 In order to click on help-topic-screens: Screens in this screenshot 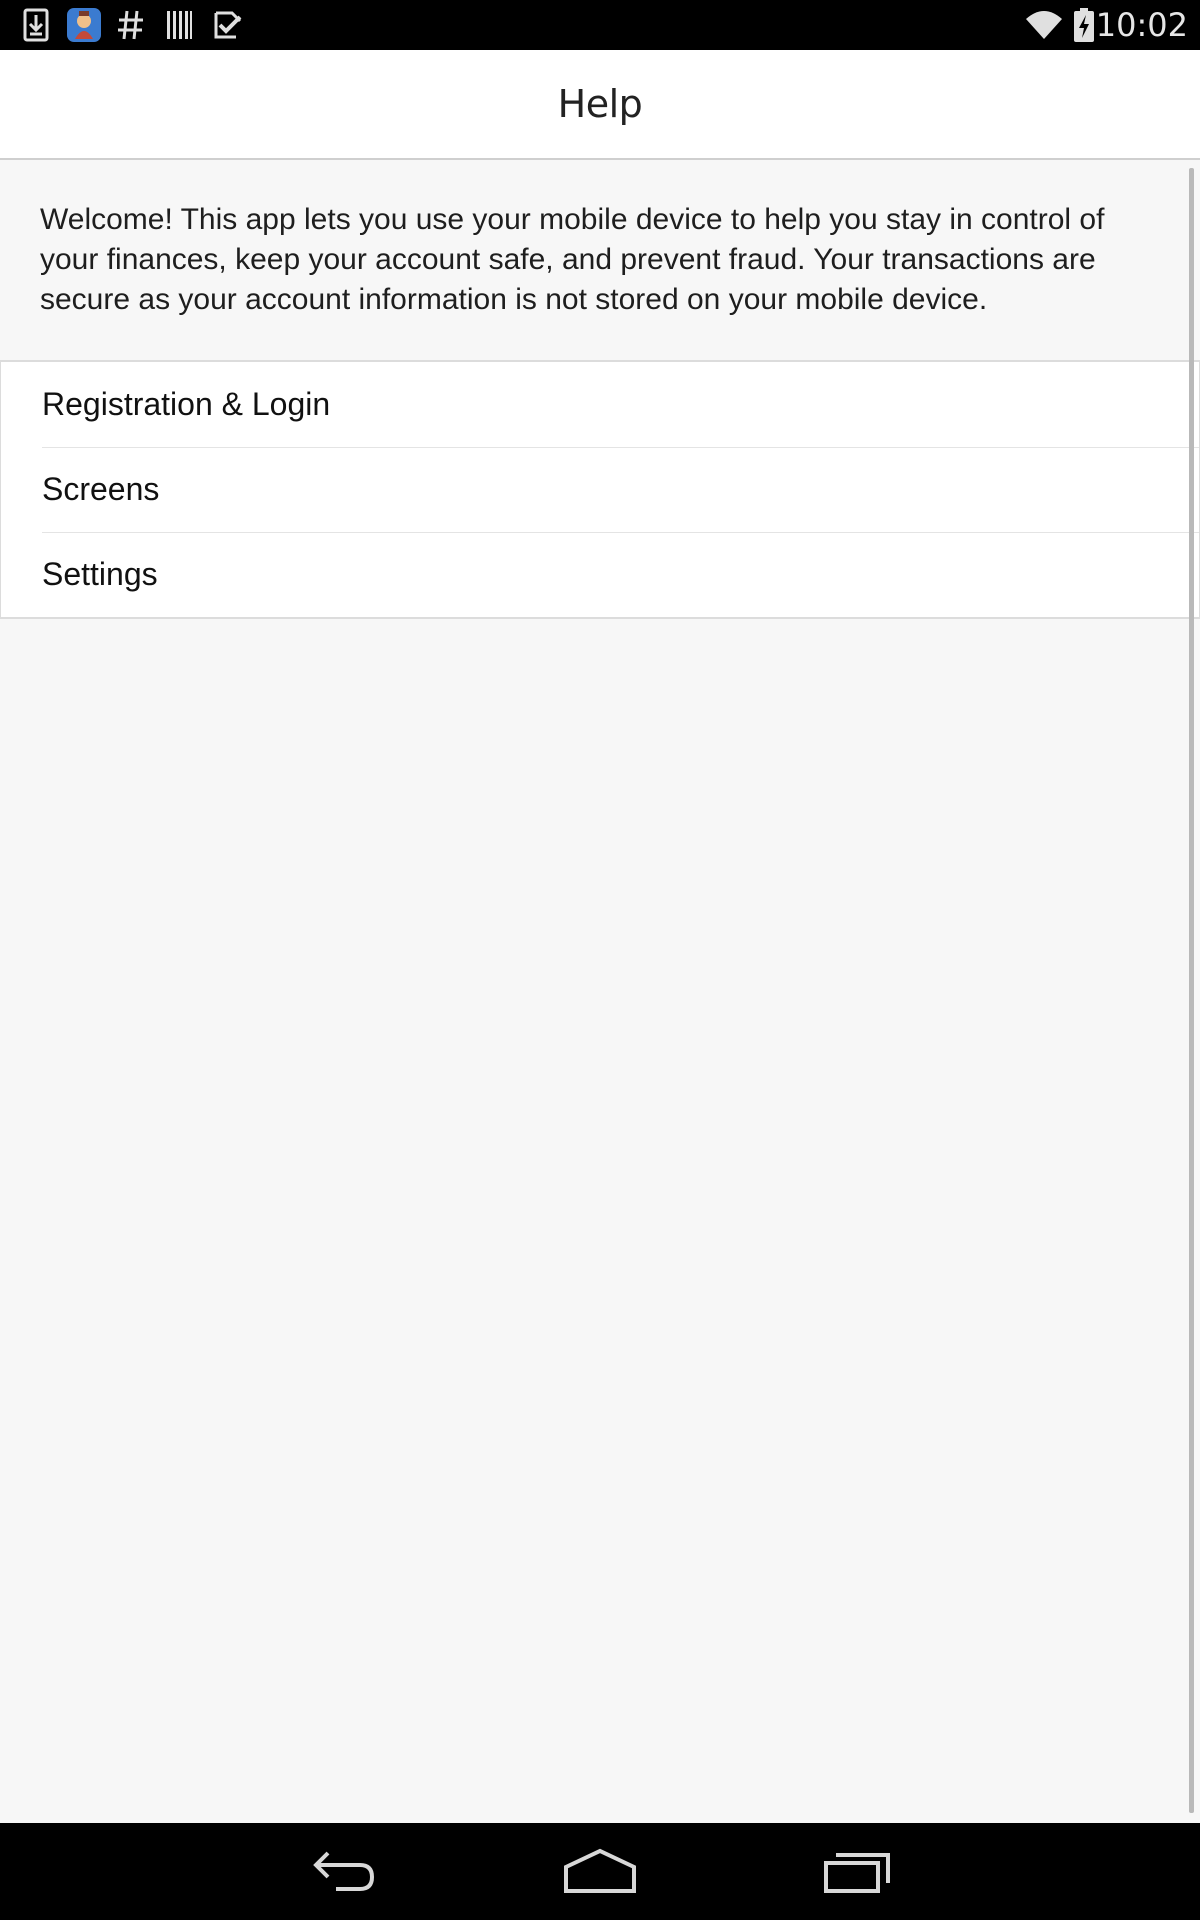, I will do `click(600, 489)`.